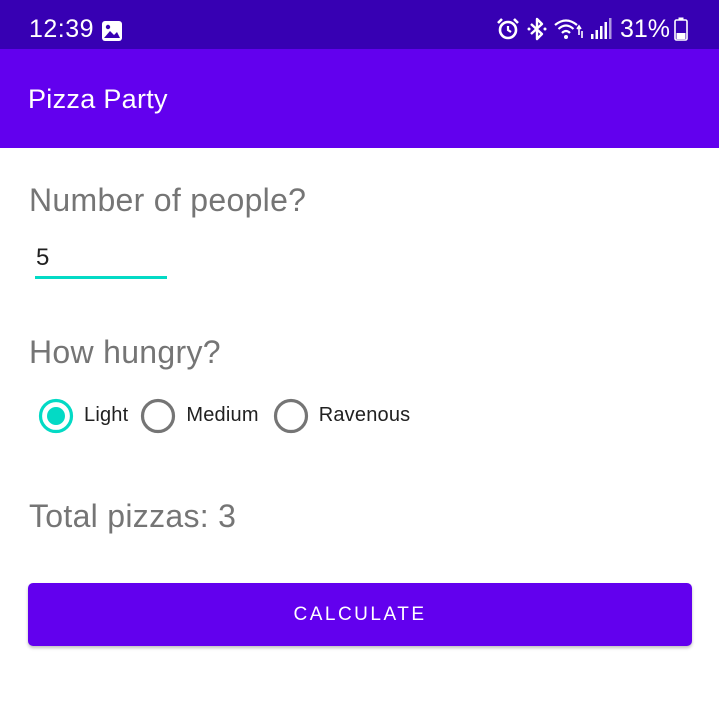 The height and width of the screenshot is (719, 719). Describe the element at coordinates (644, 29) in the screenshot. I see `battery-percent: 31%` at that location.